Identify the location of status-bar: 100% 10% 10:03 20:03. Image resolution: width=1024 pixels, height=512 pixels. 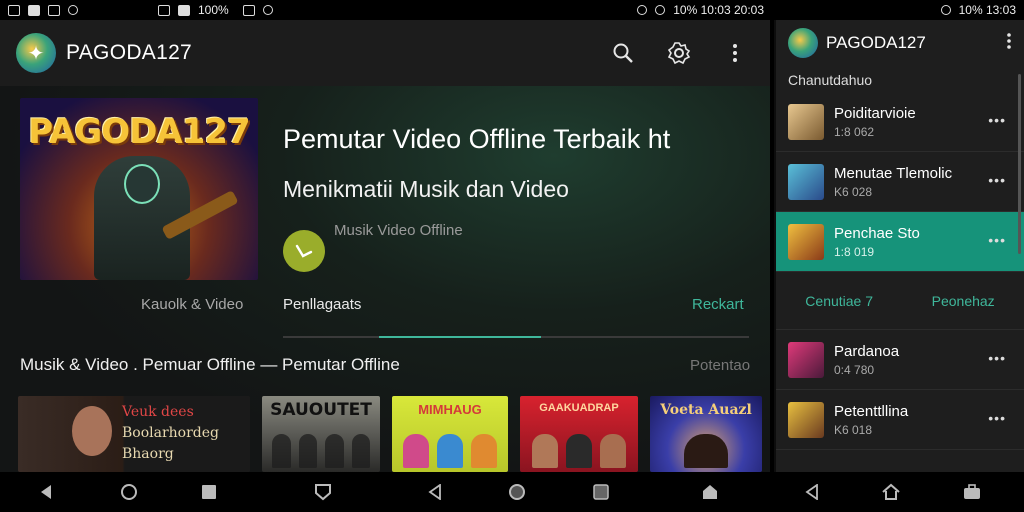
(386, 10).